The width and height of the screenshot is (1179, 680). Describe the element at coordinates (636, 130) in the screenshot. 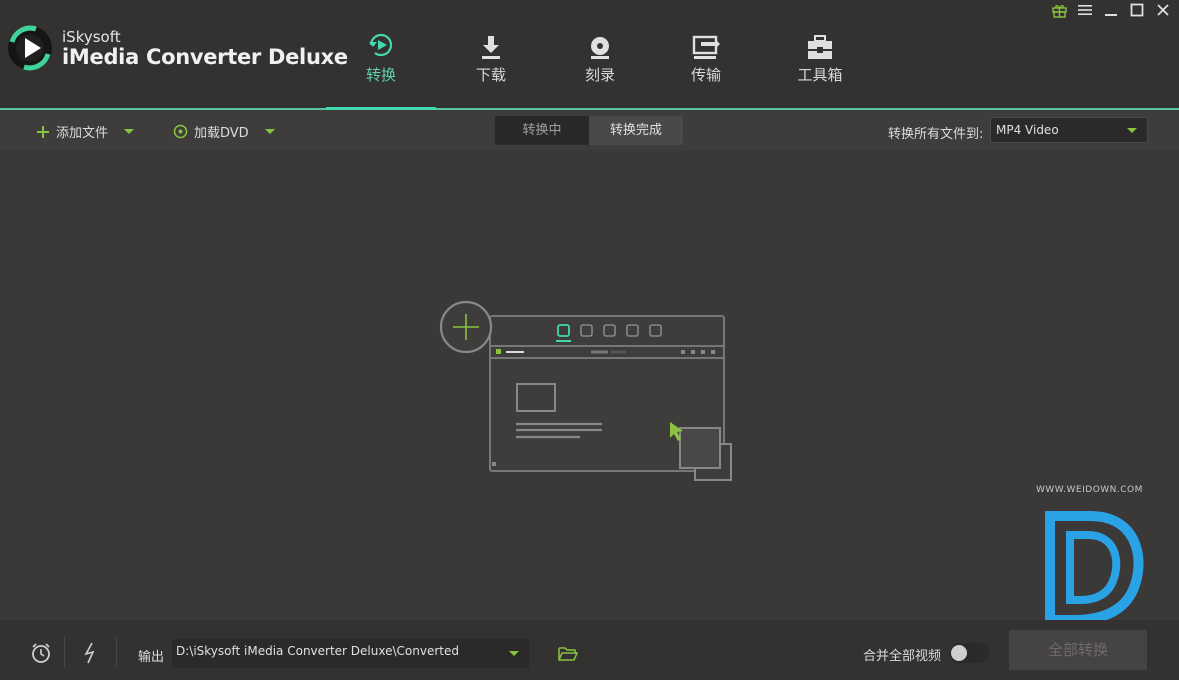

I see `tab-converted: 转换完成` at that location.